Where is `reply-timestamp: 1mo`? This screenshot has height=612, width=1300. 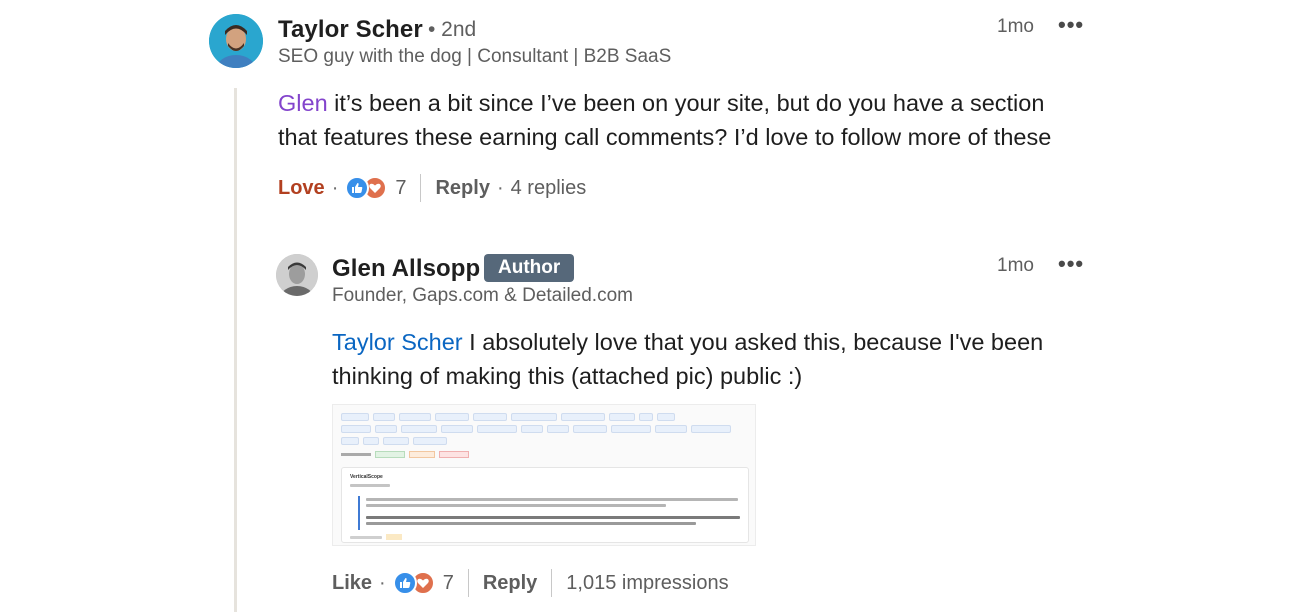
reply-timestamp: 1mo is located at coordinates (1015, 265).